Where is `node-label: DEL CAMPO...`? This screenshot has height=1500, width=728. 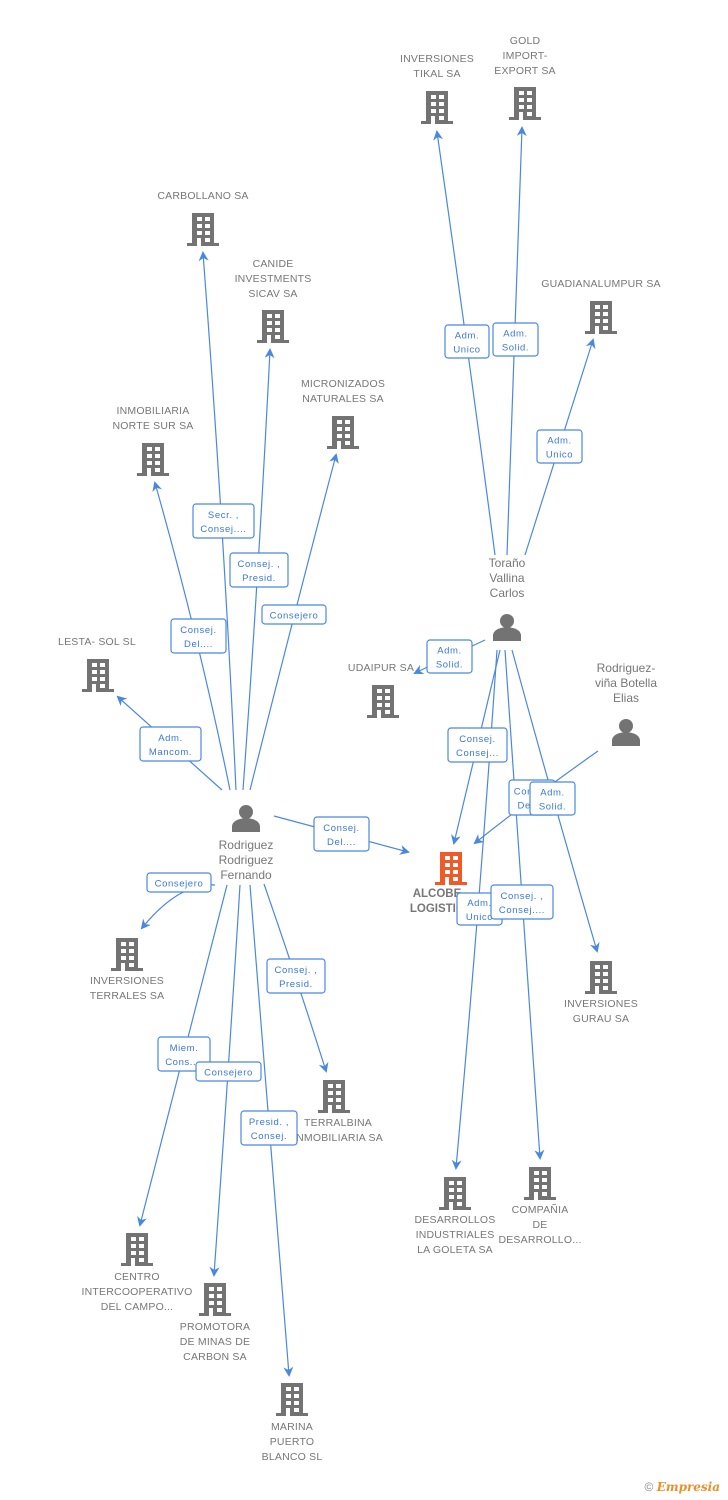
node-label: DEL CAMPO... is located at coordinates (137, 1307).